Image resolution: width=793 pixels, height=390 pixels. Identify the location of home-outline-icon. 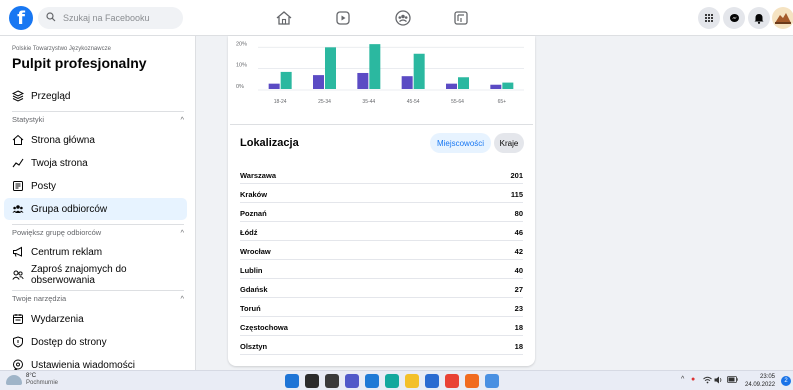
(18, 140).